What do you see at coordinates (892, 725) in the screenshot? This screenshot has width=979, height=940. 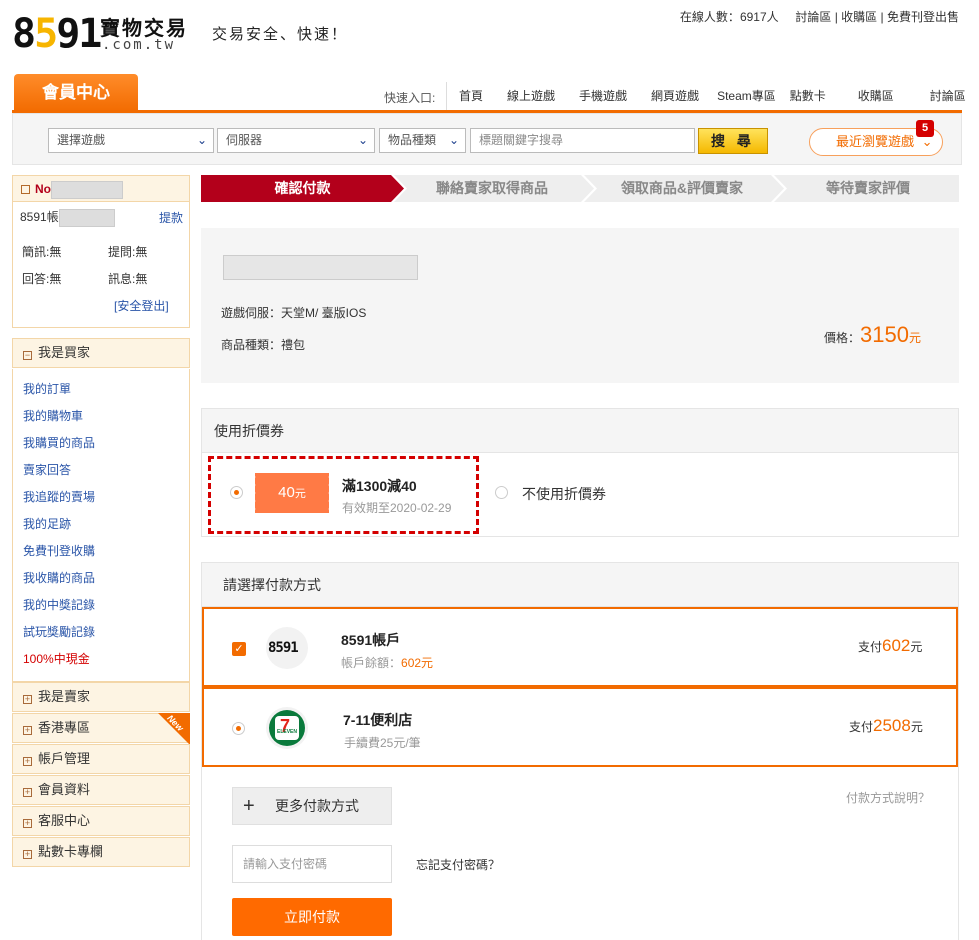 I see `pay-value: 2508` at bounding box center [892, 725].